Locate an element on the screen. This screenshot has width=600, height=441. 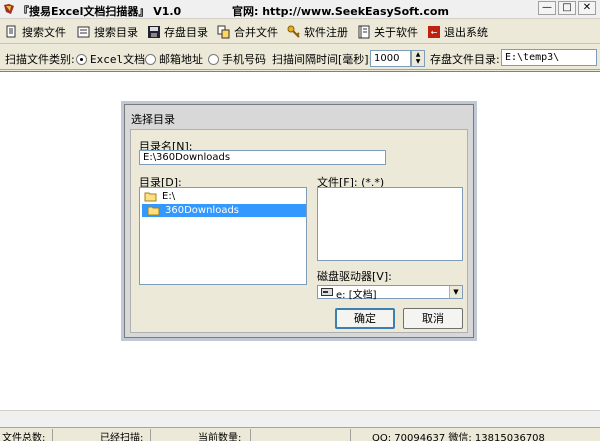
search-directory-button: 搜索目录 is located at coordinates (107, 32).